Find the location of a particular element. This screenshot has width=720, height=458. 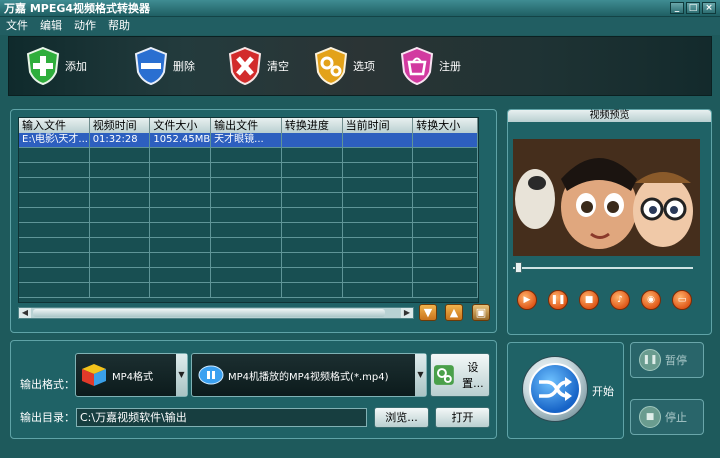

pause-icon: ❚❚ is located at coordinates (558, 300).